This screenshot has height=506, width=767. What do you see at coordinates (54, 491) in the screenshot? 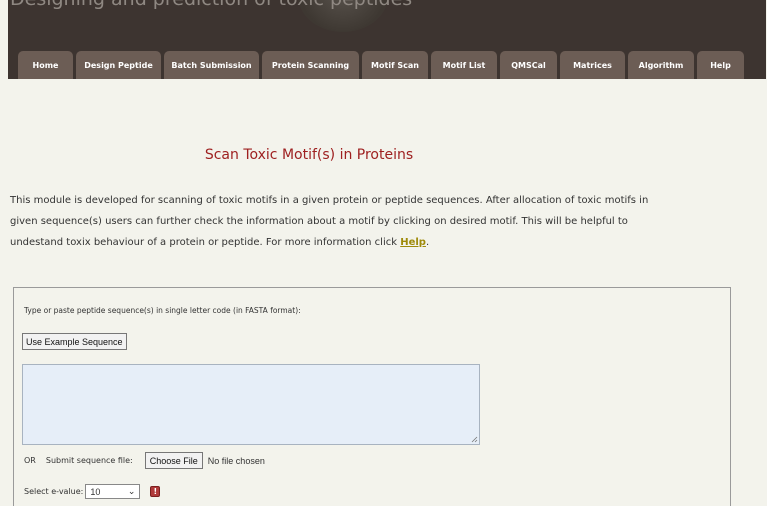
I see `evalue-label: Select e-value:` at bounding box center [54, 491].